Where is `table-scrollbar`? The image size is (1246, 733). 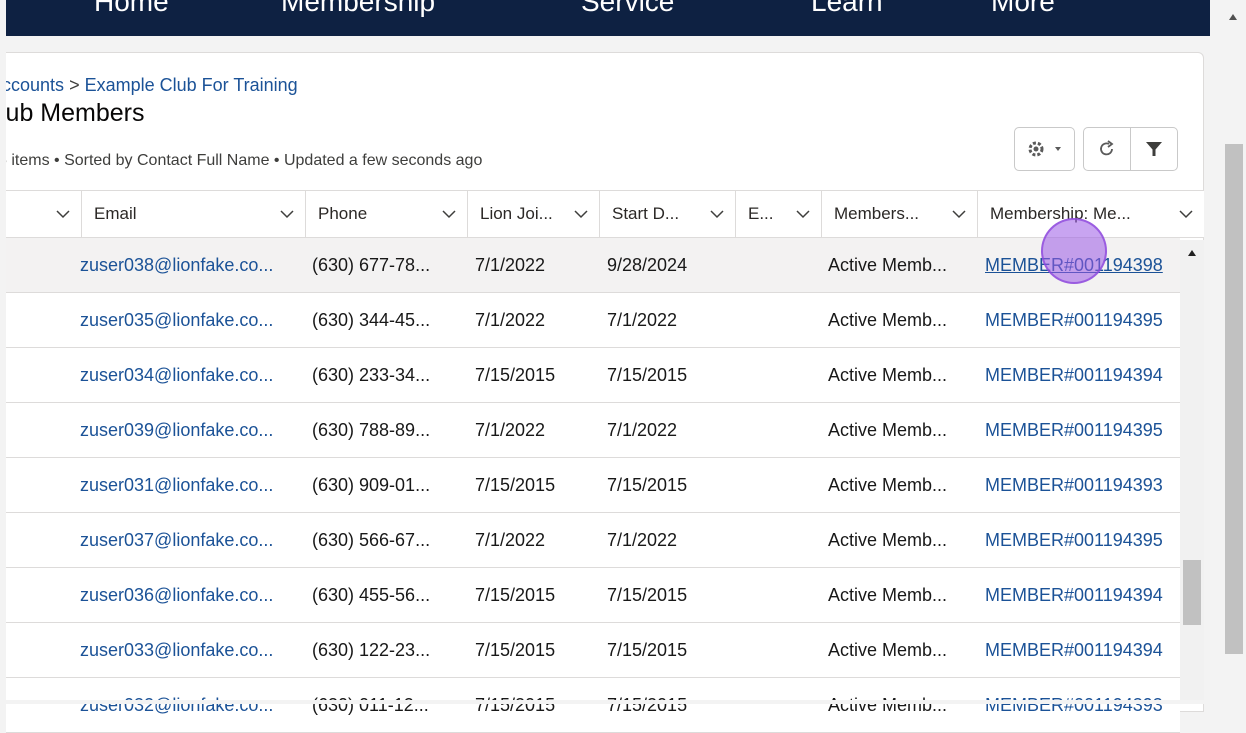 table-scrollbar is located at coordinates (1192, 472).